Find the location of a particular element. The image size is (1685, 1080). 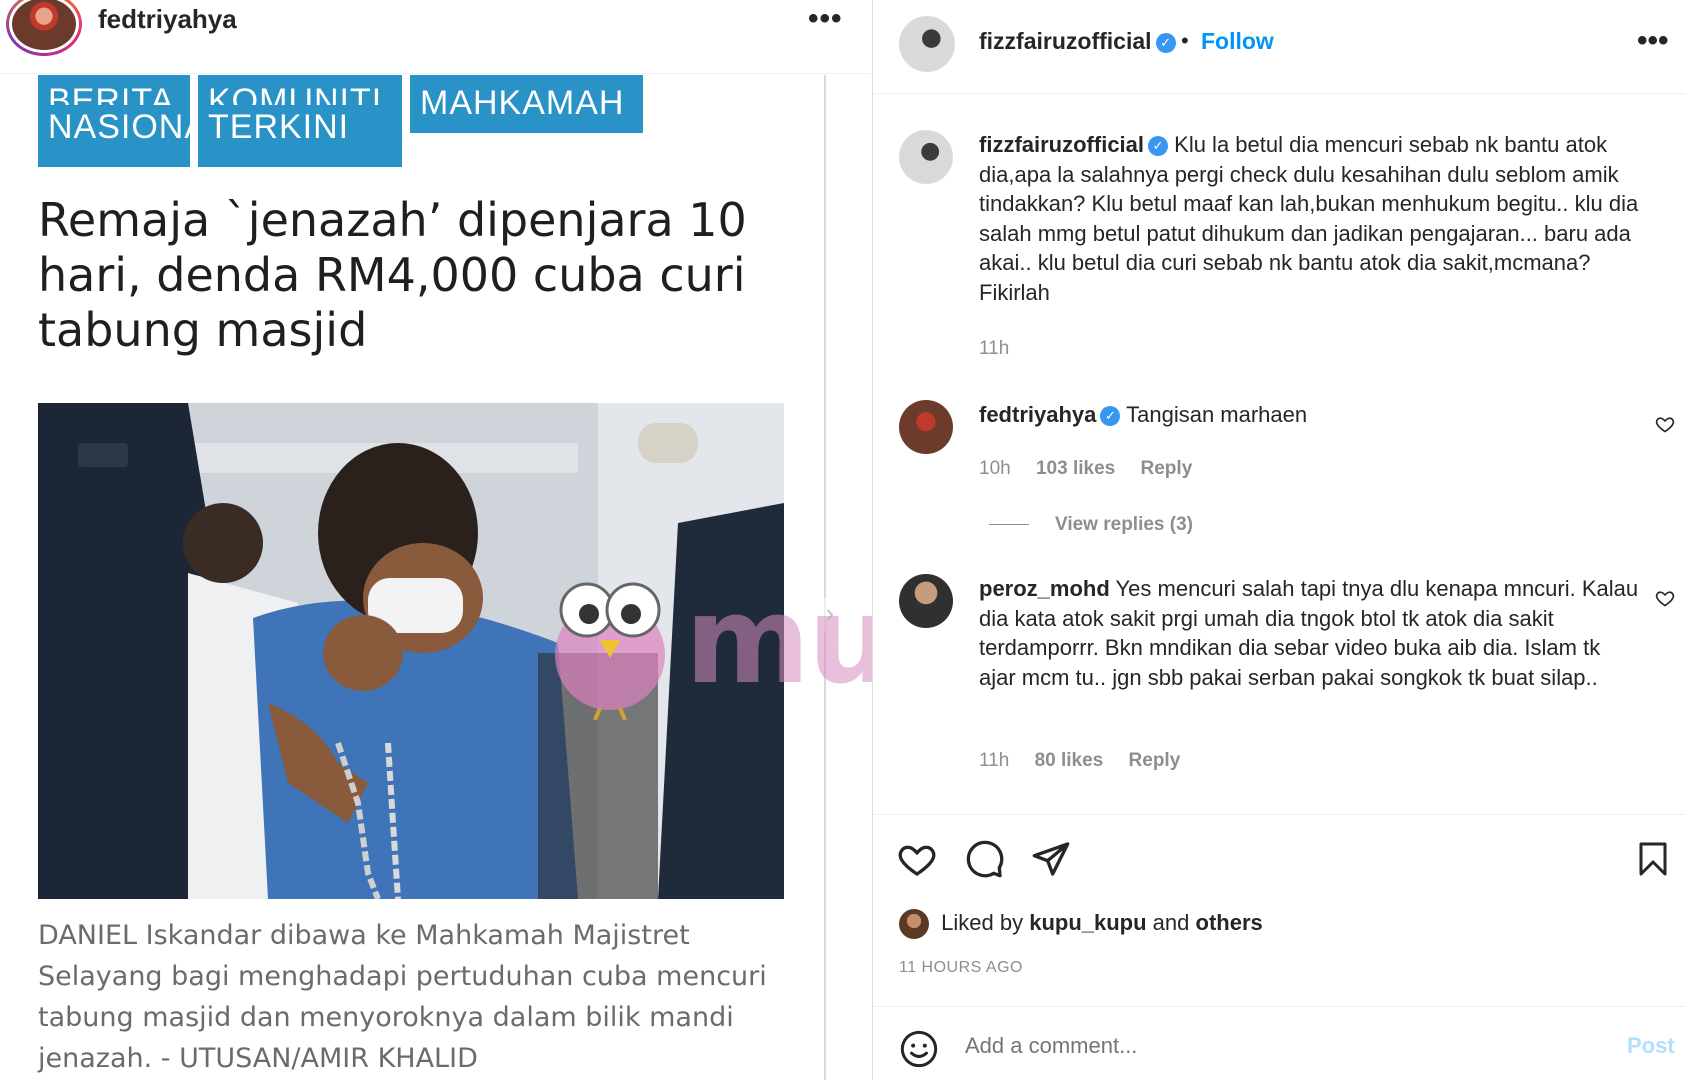

like-heart-icon is located at coordinates (917, 859).